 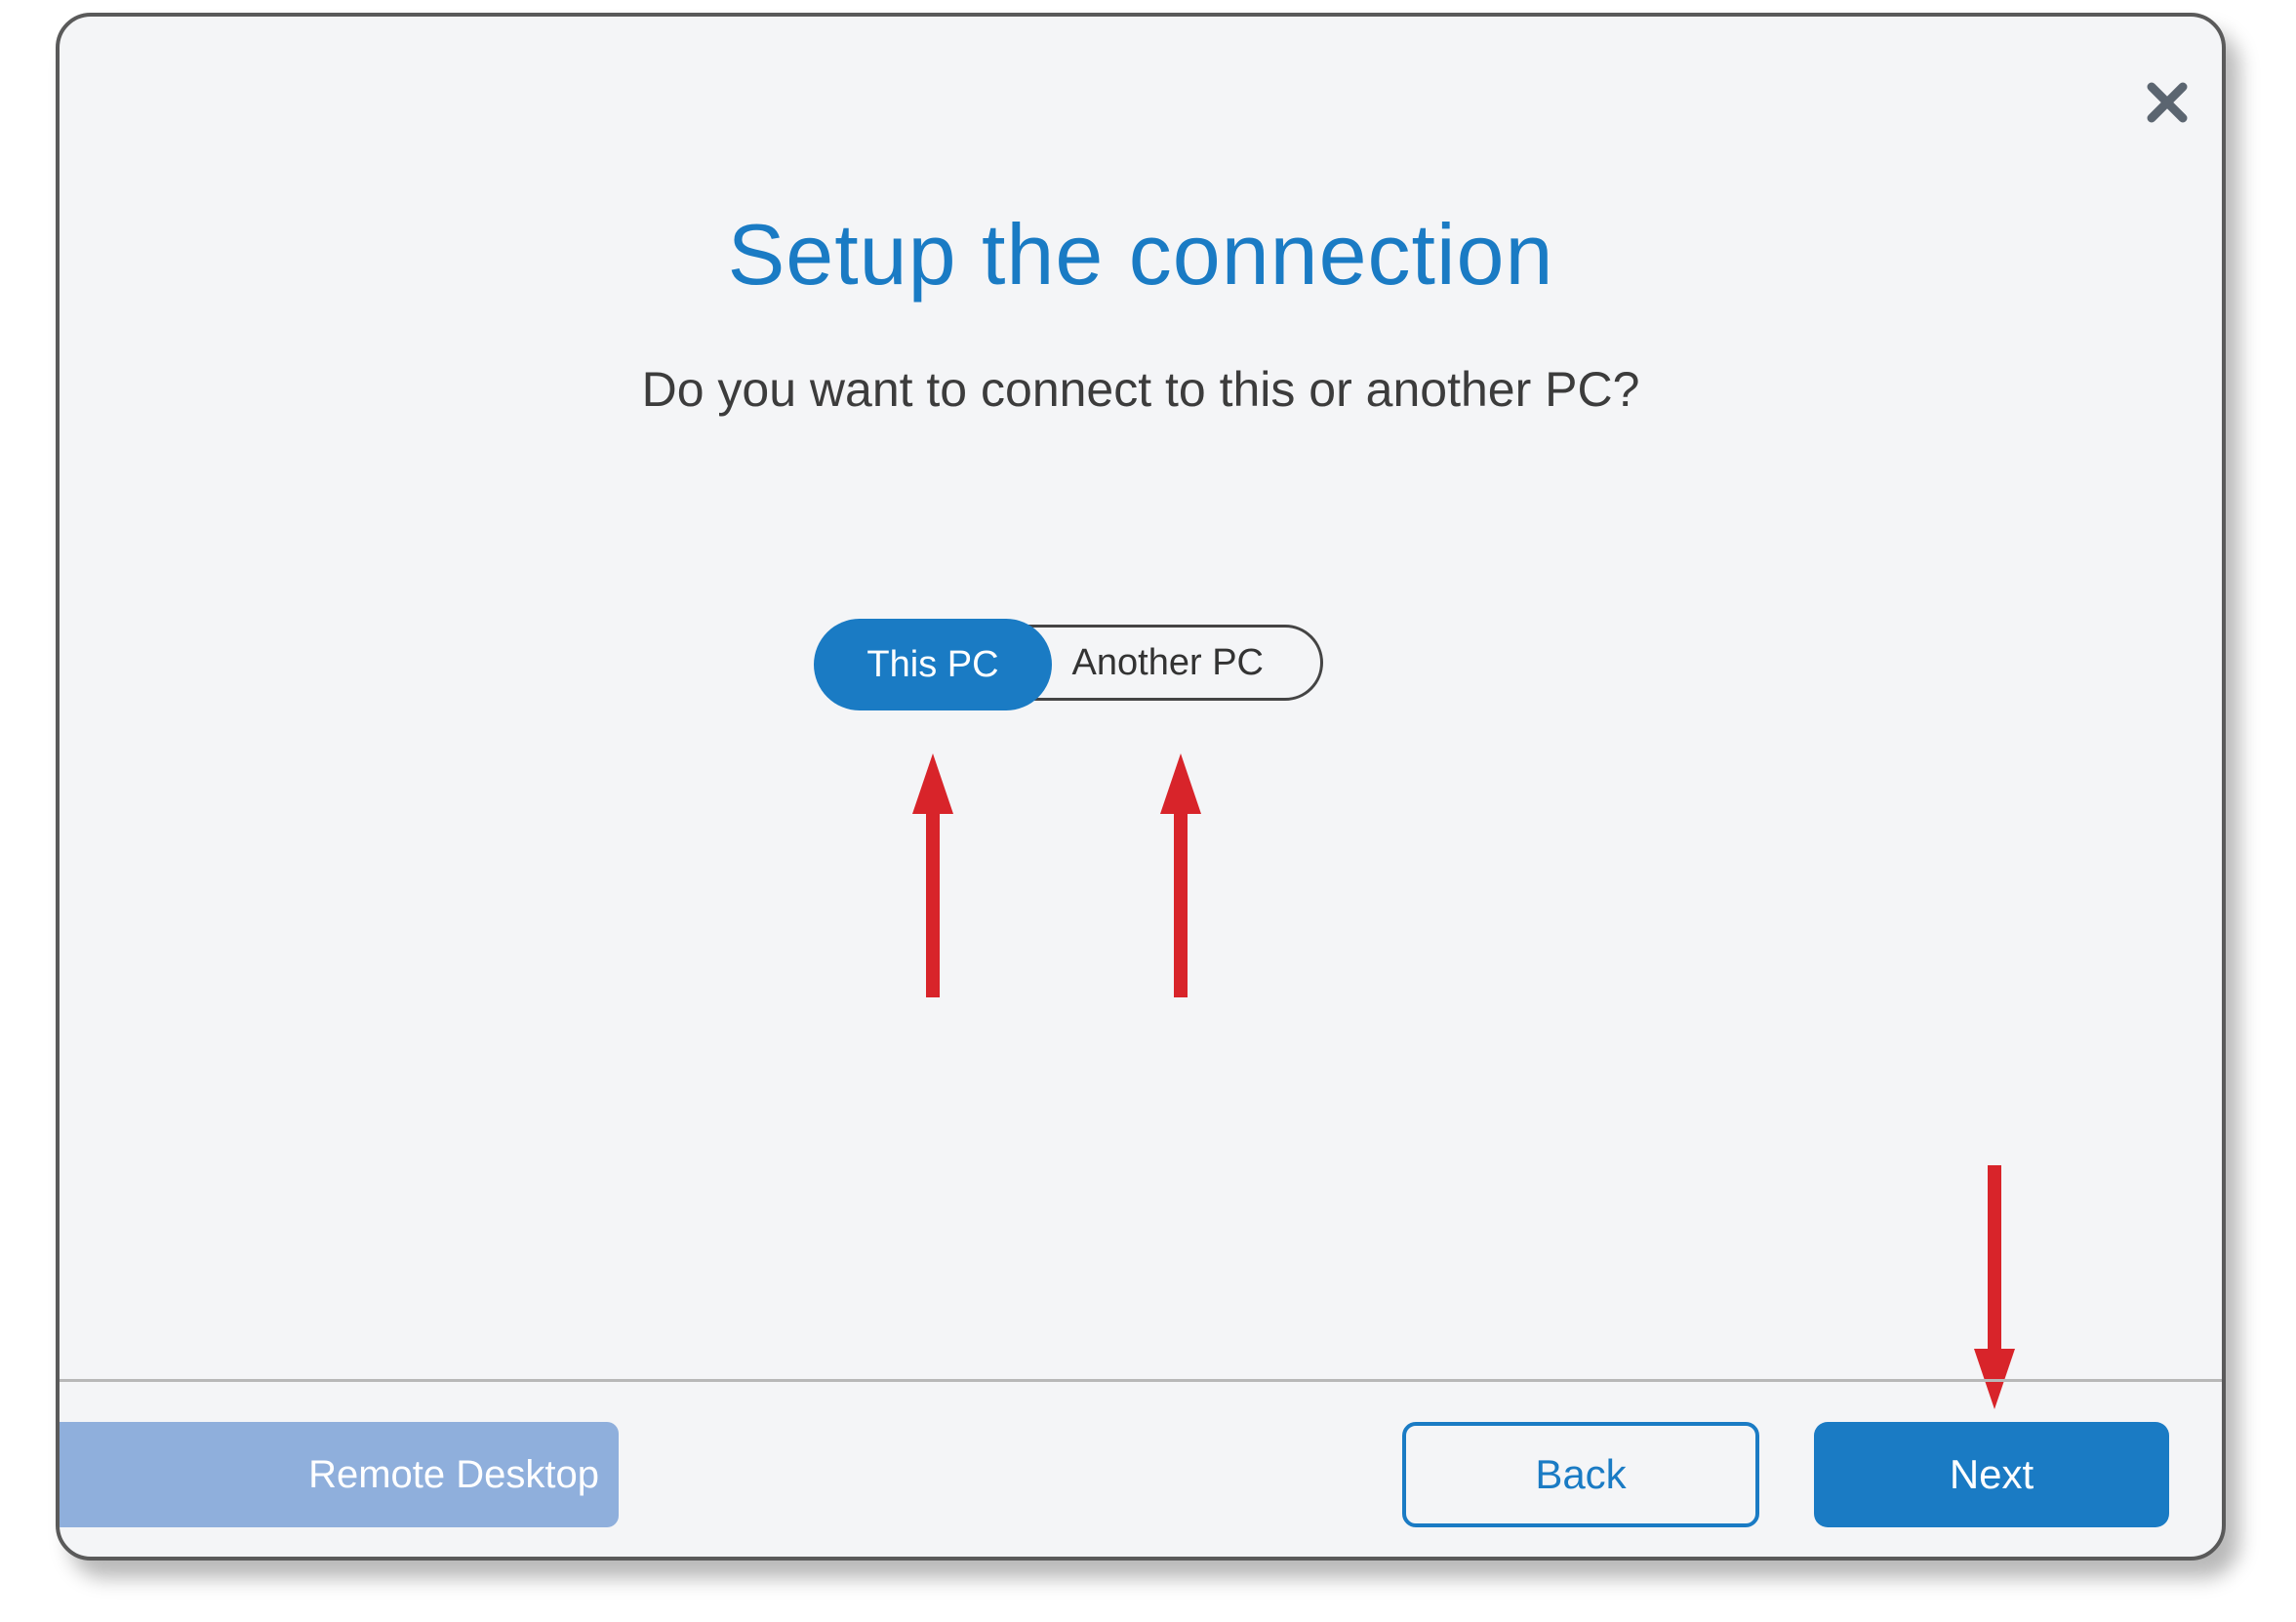 I want to click on close-button, so click(x=2167, y=102).